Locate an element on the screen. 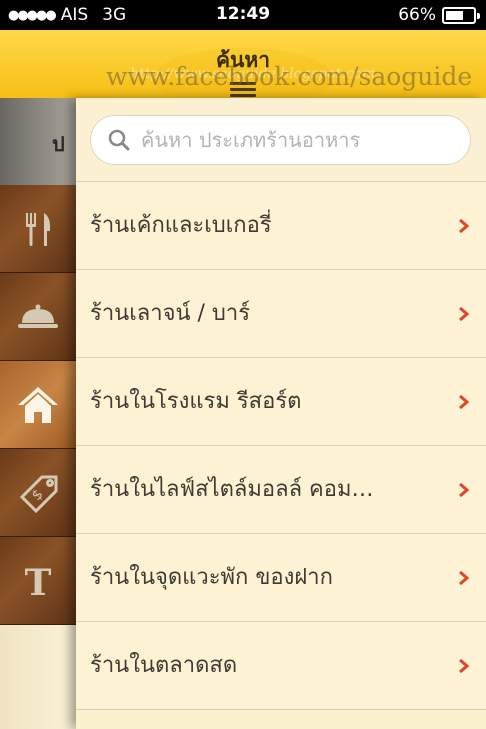 This screenshot has width=486, height=729. list-item: ร้านในโรงแรม รีสอร์ต is located at coordinates (281, 402).